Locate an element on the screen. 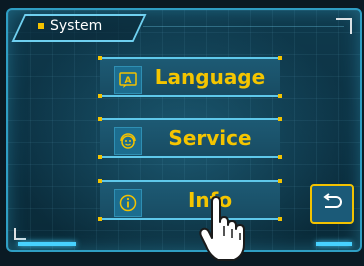 Image resolution: width=364 pixels, height=266 pixels. service-button: Service is located at coordinates (190, 138).